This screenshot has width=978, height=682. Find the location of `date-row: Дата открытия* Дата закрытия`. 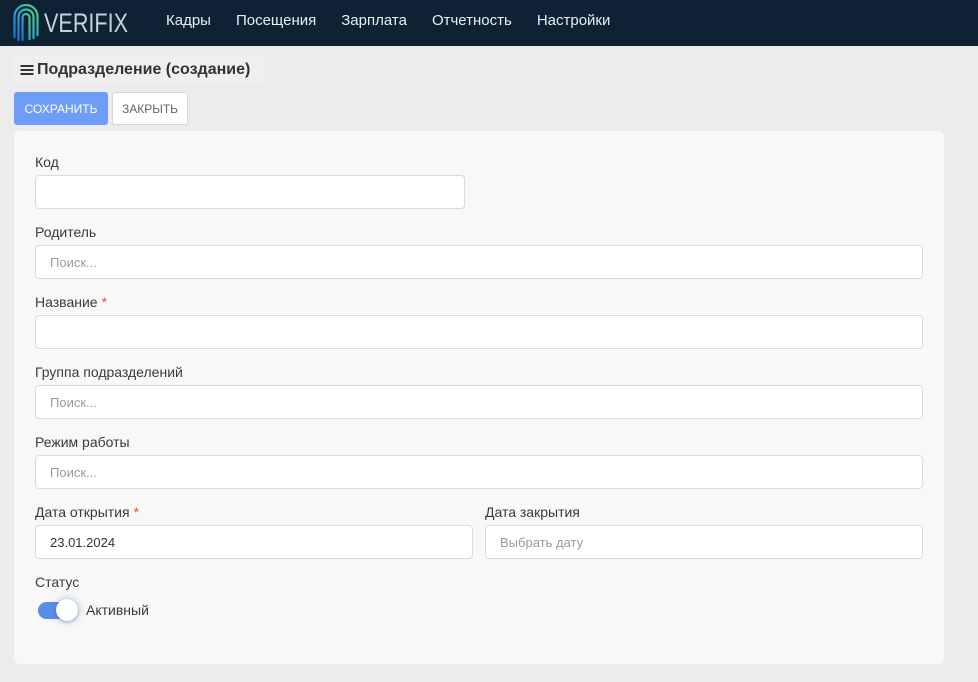

date-row: Дата открытия* Дата закрытия is located at coordinates (479, 537).